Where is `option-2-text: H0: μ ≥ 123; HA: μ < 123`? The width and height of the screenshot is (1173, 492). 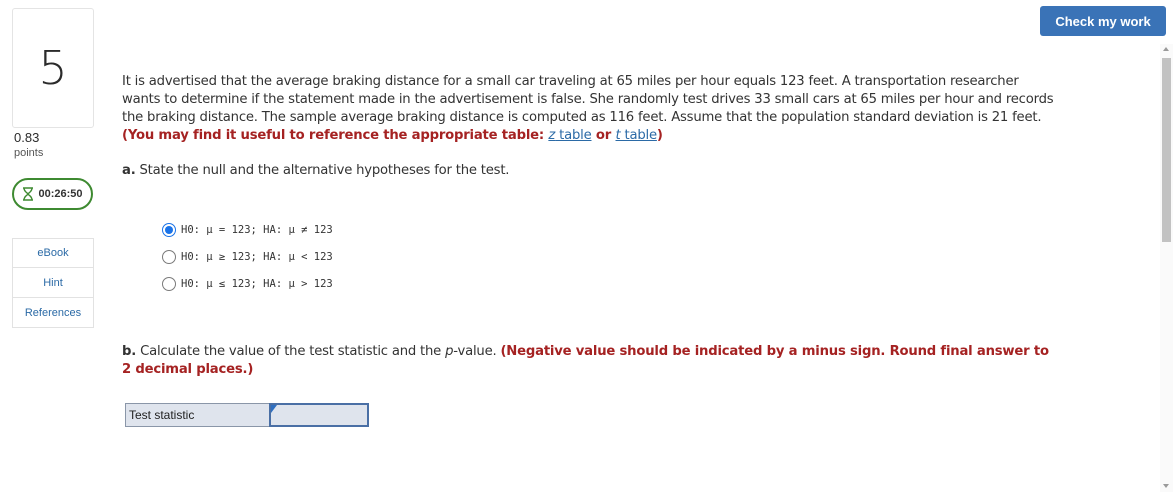 option-2-text: H0: μ ≥ 123; HA: μ < 123 is located at coordinates (257, 256).